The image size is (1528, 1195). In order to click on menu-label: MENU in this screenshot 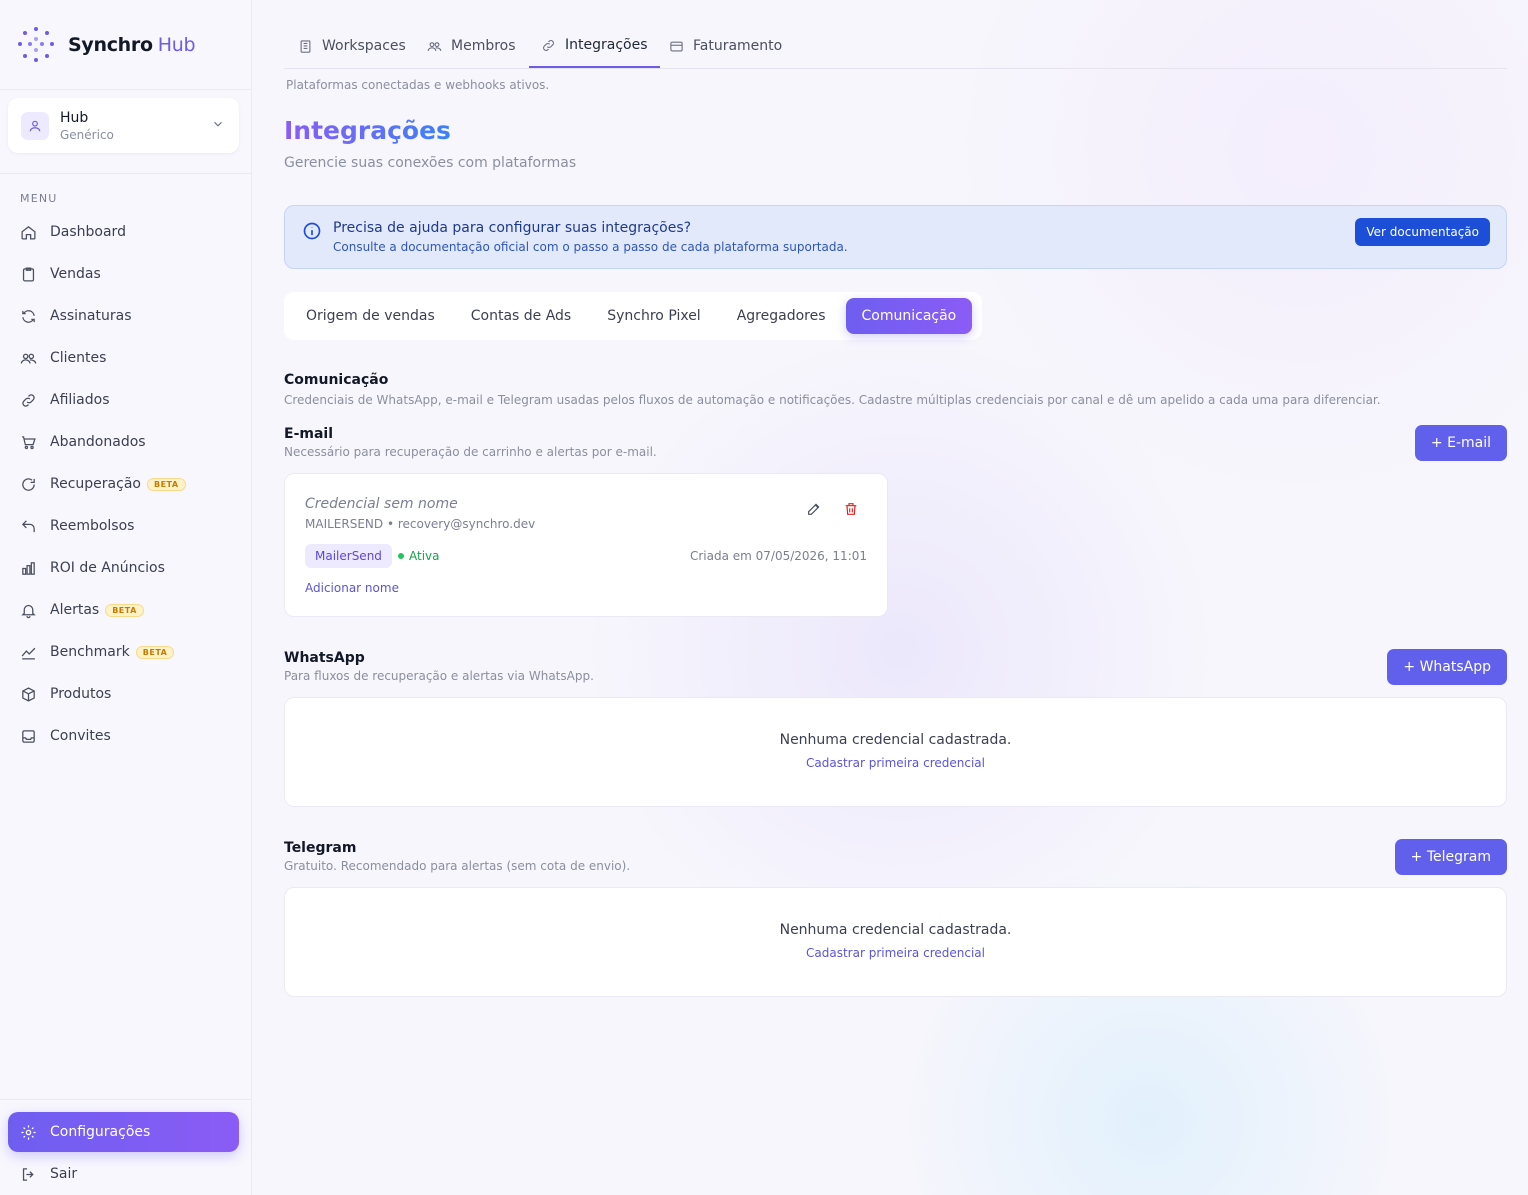, I will do `click(39, 198)`.